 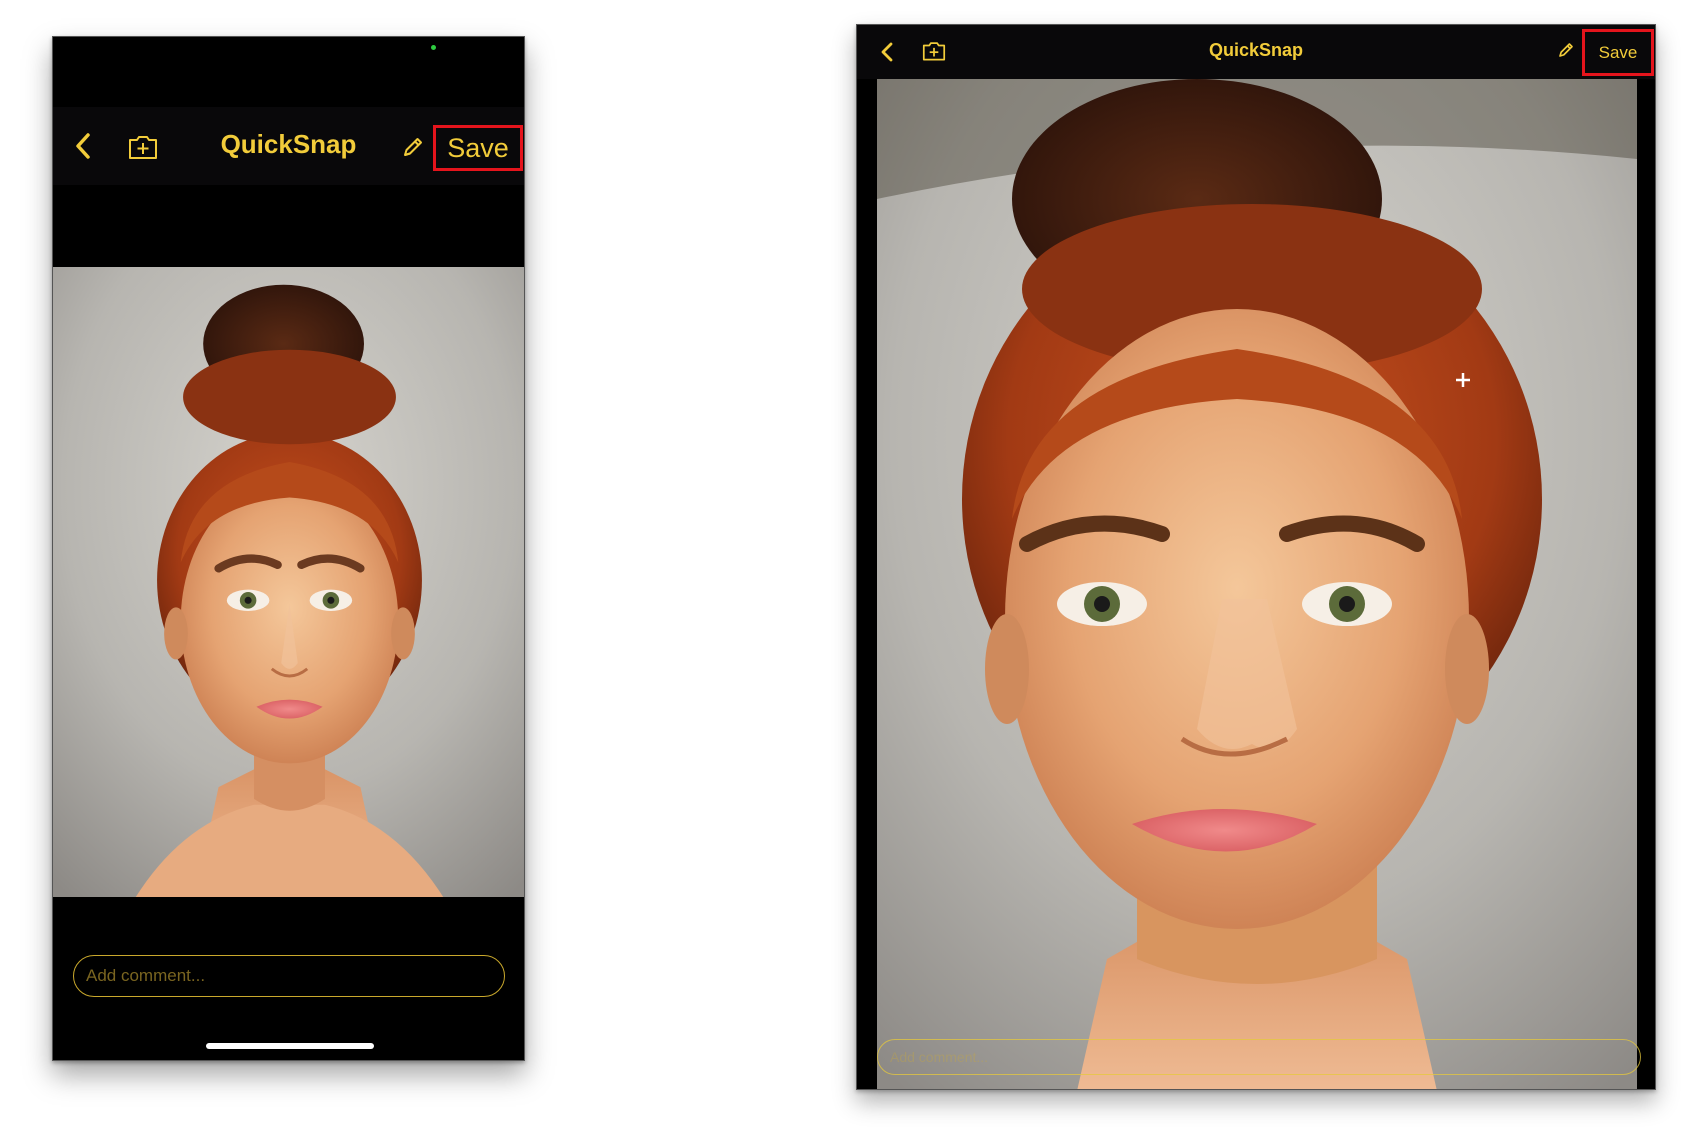 I want to click on crosshair-icon, so click(x=1463, y=380).